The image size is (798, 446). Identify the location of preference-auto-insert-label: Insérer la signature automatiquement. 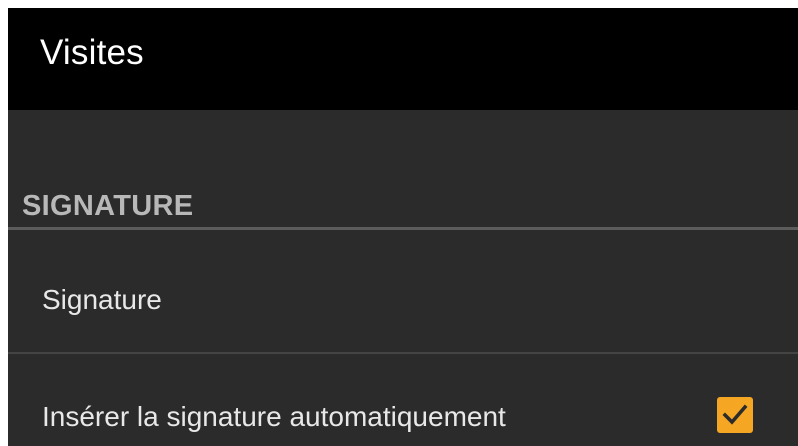
(274, 416).